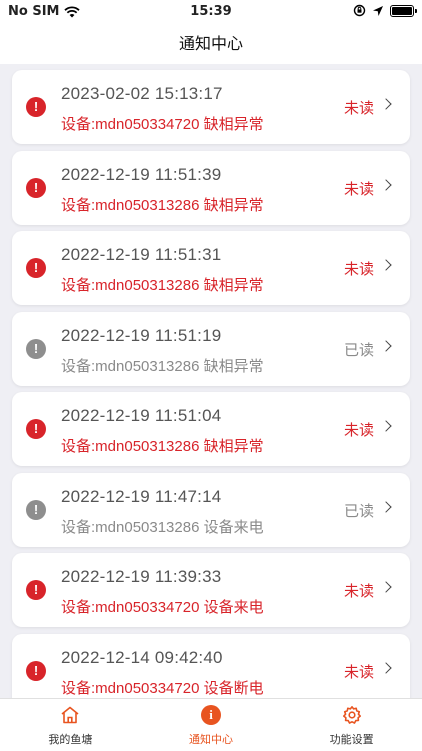 This screenshot has height=751, width=422. I want to click on home-icon, so click(70, 715).